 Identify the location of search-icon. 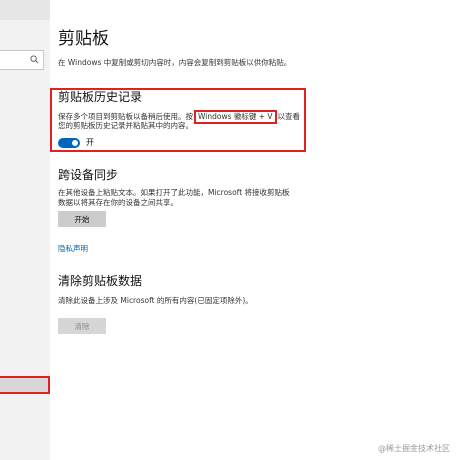
(34, 59).